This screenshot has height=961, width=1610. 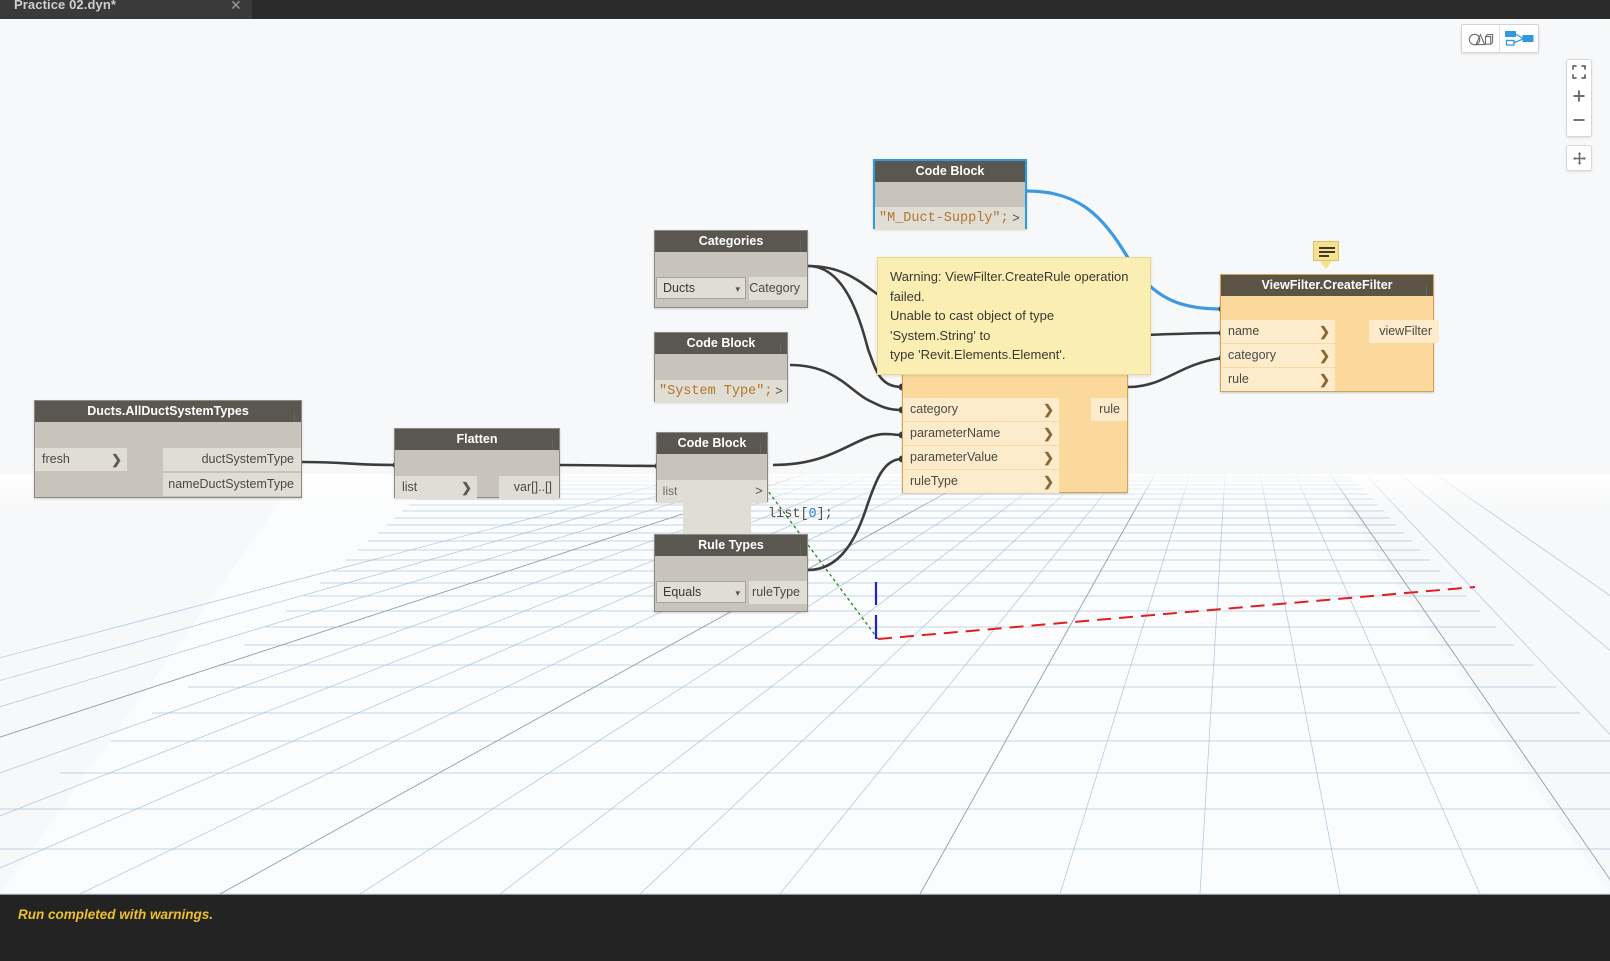 I want to click on pan-button, so click(x=1579, y=158).